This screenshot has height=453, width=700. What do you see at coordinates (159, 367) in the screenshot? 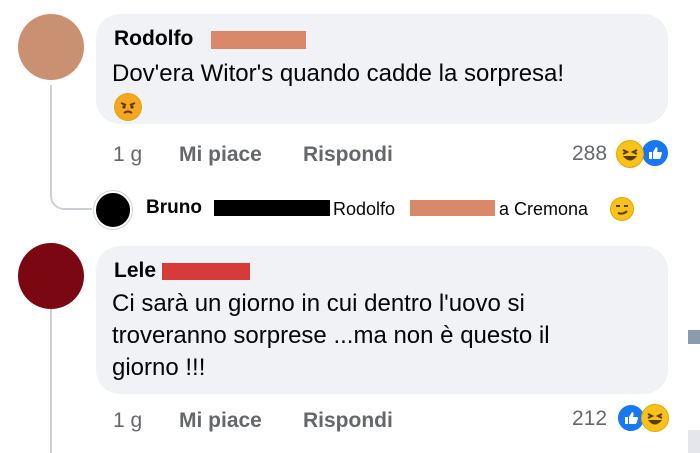
I see `comment-text-line: giorno !!!` at bounding box center [159, 367].